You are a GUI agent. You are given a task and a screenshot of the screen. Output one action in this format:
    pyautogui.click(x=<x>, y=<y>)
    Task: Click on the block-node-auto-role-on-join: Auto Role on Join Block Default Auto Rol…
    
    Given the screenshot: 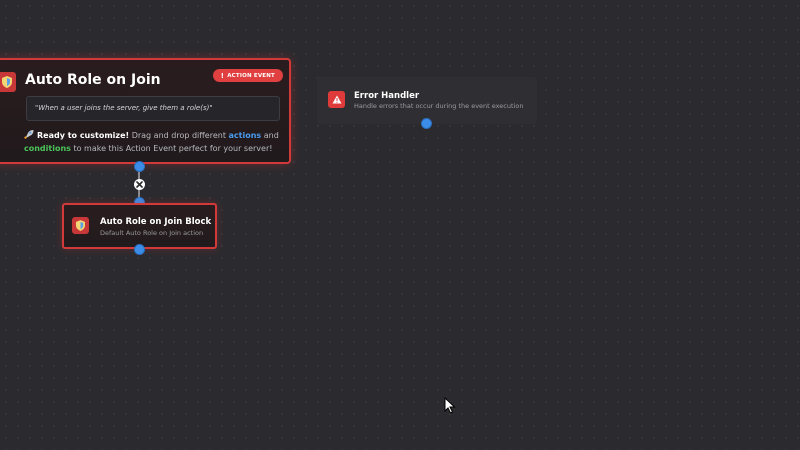 What is the action you would take?
    pyautogui.click(x=139, y=226)
    